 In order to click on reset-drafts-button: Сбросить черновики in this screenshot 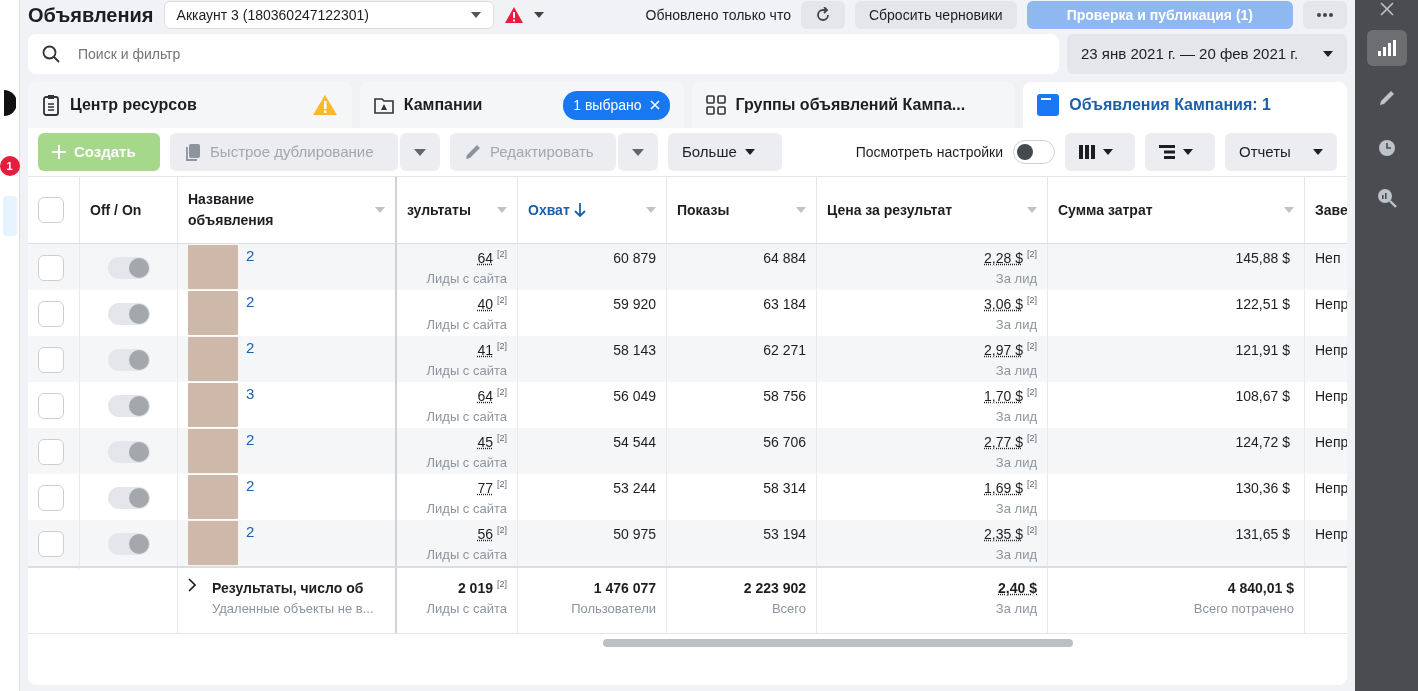, I will do `click(935, 15)`.